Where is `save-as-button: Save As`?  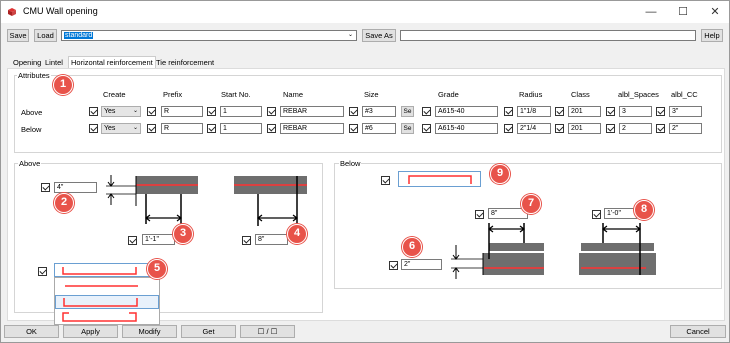 save-as-button: Save As is located at coordinates (379, 35).